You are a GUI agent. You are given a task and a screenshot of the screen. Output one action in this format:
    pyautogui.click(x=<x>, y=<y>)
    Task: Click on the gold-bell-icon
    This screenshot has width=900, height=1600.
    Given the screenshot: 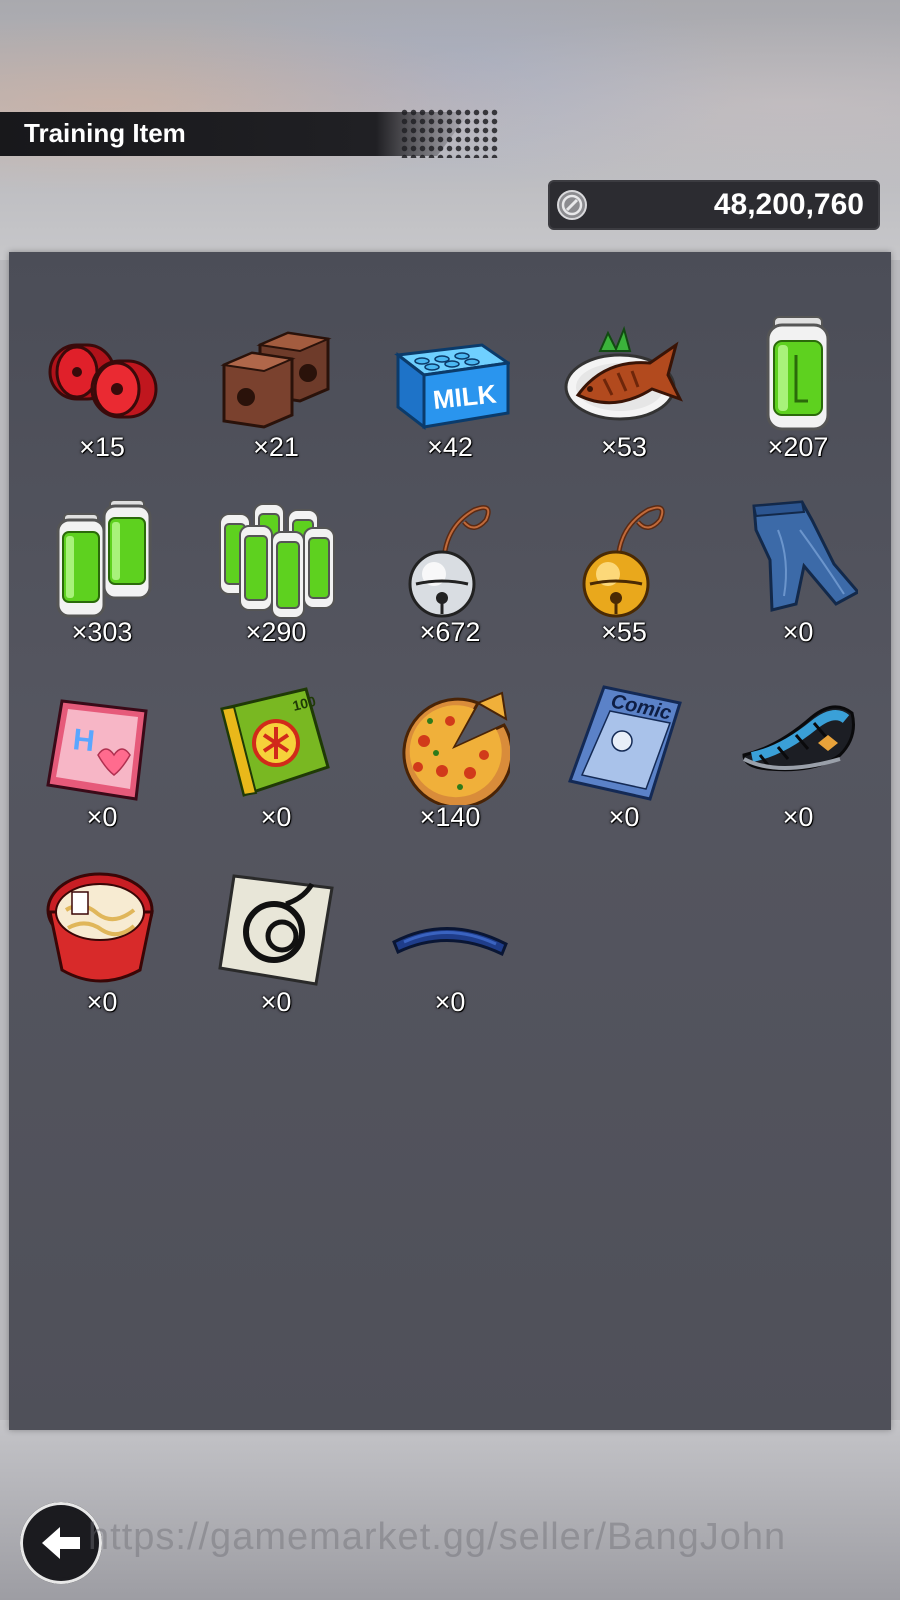 What is the action you would take?
    pyautogui.click(x=623, y=561)
    